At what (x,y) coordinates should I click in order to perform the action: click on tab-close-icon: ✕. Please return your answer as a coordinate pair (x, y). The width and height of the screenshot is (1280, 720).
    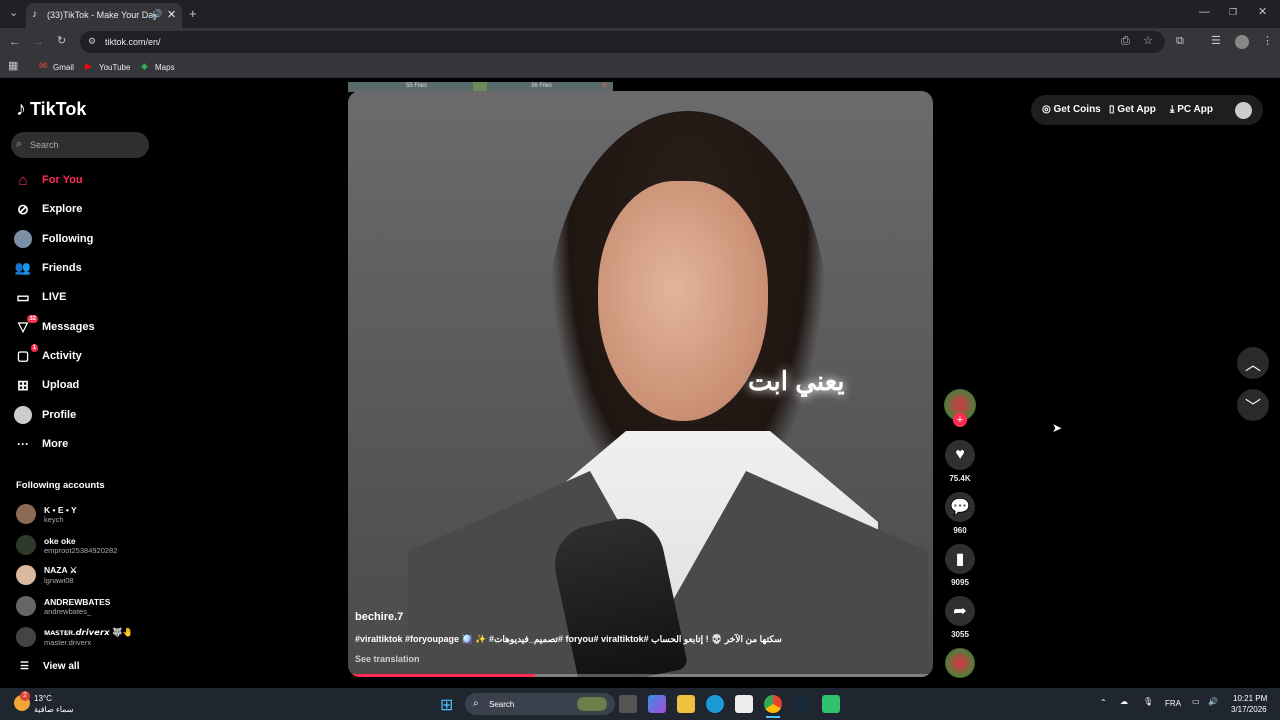
    Looking at the image, I should click on (171, 14).